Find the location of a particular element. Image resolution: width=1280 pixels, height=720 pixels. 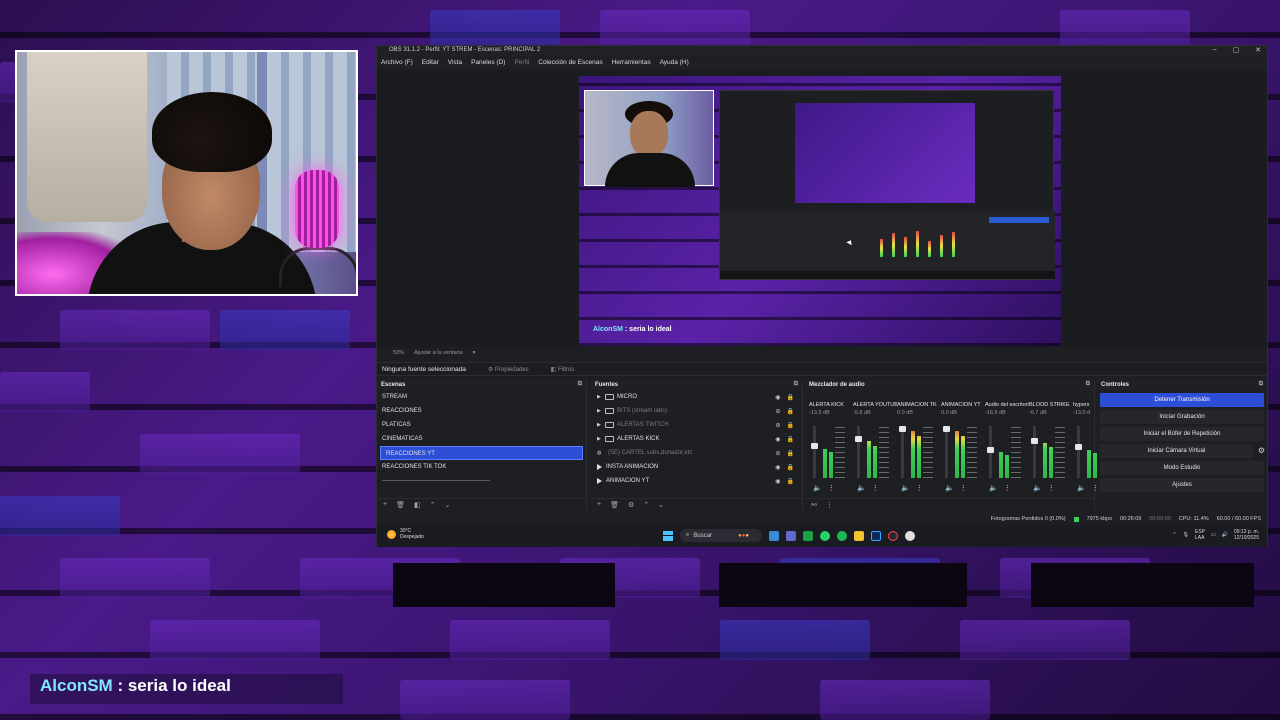

vscode-icon is located at coordinates (774, 535).